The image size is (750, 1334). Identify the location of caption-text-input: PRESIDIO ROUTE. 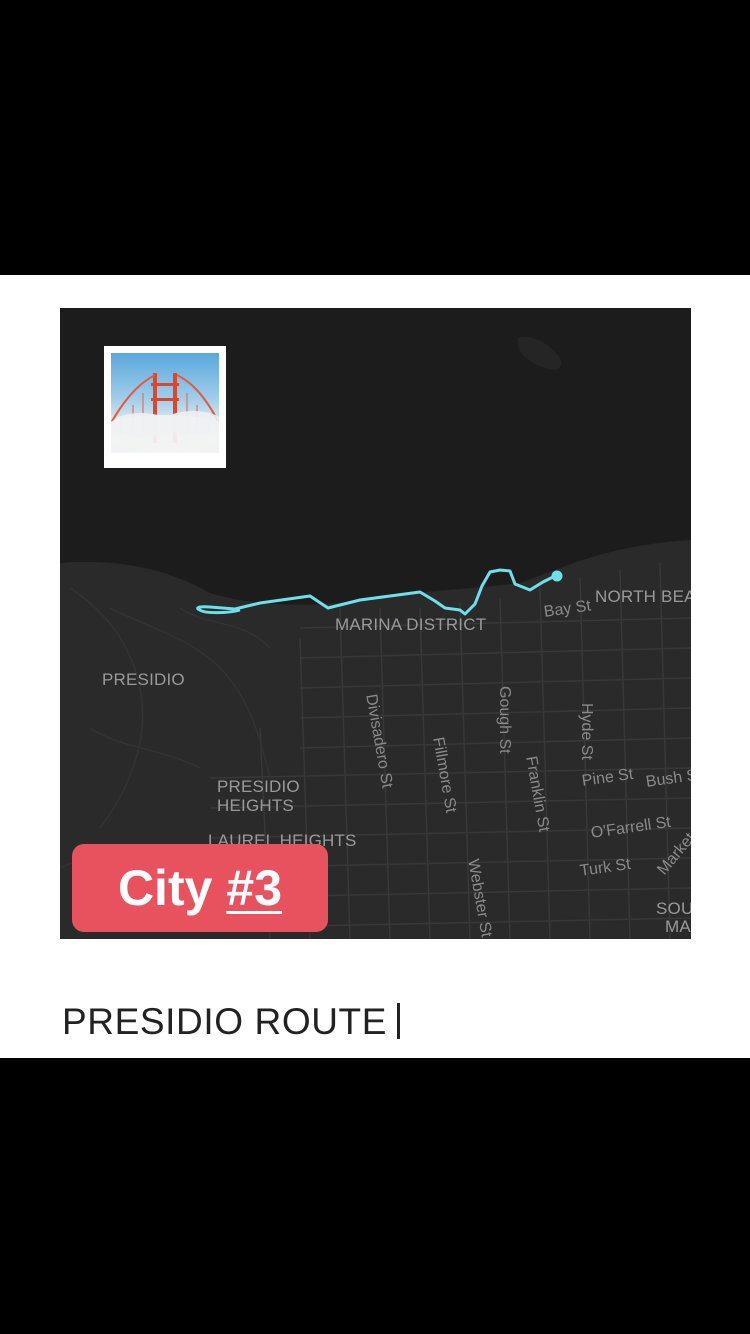
(231, 1022).